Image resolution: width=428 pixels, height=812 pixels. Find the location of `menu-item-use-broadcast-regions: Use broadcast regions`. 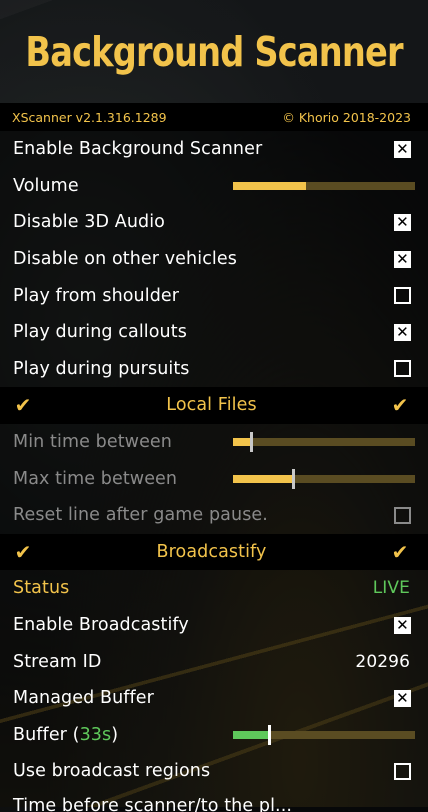

menu-item-use-broadcast-regions: Use broadcast regions is located at coordinates (214, 771).